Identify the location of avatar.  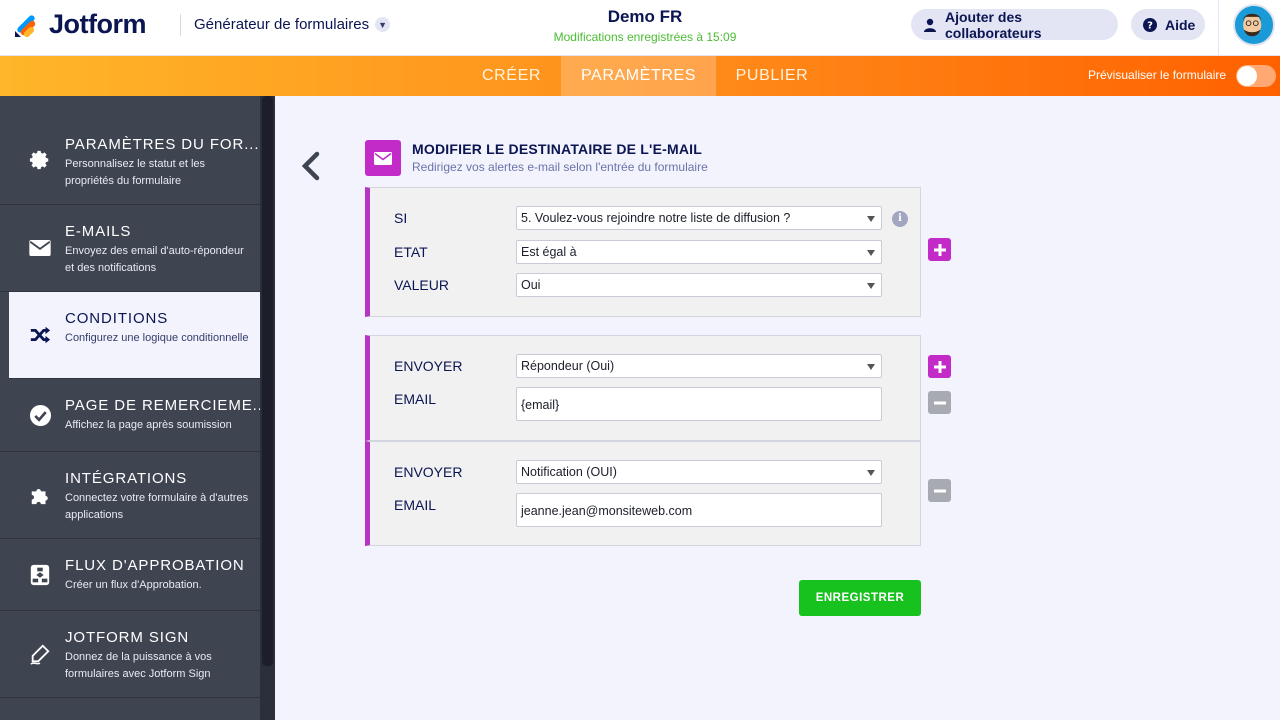
(1254, 25).